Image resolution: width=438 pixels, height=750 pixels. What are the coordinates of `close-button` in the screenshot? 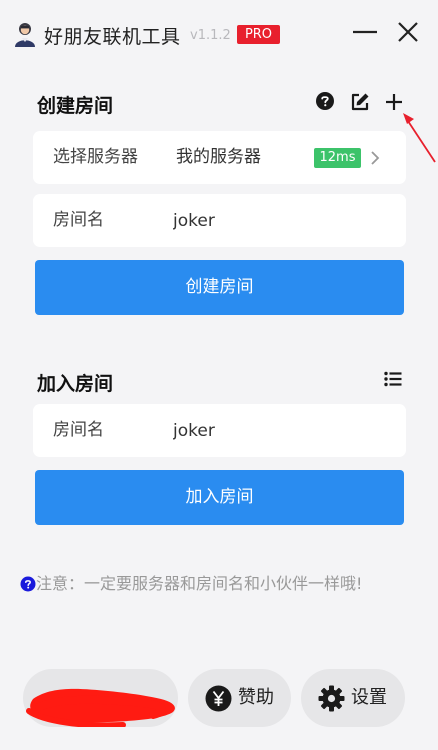 It's located at (408, 33).